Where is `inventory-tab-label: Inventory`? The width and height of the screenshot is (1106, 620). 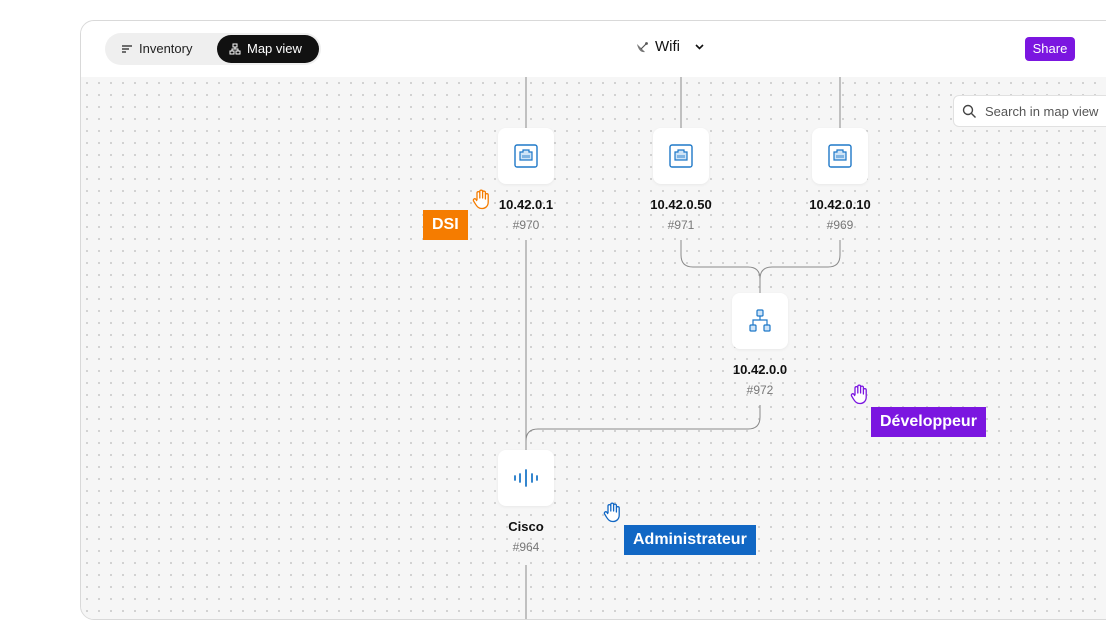 inventory-tab-label: Inventory is located at coordinates (166, 48).